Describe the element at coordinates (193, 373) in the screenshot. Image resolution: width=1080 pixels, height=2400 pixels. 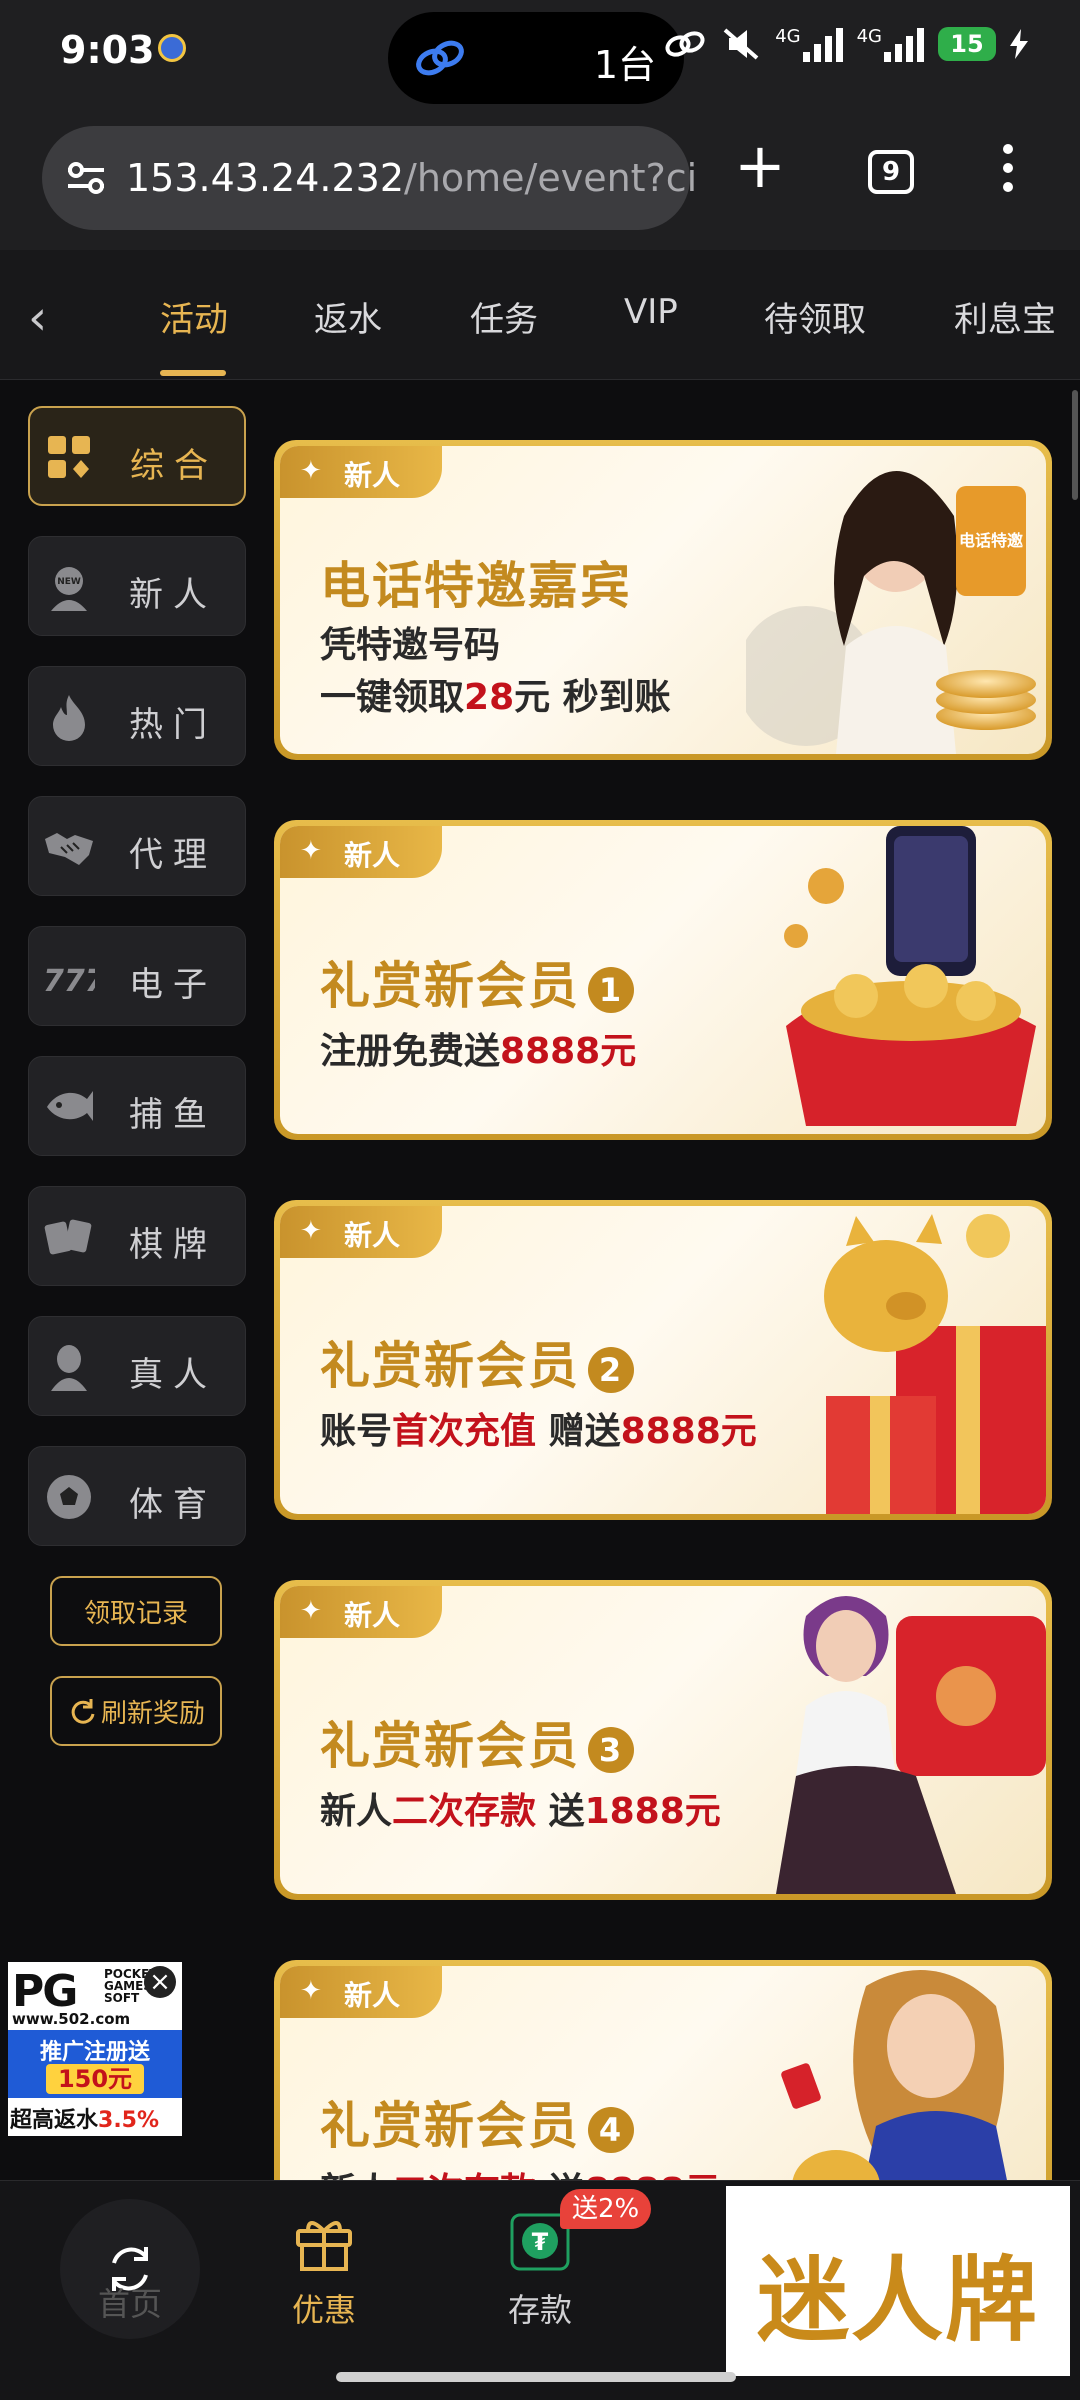
I see `active-tab-indicator` at that location.